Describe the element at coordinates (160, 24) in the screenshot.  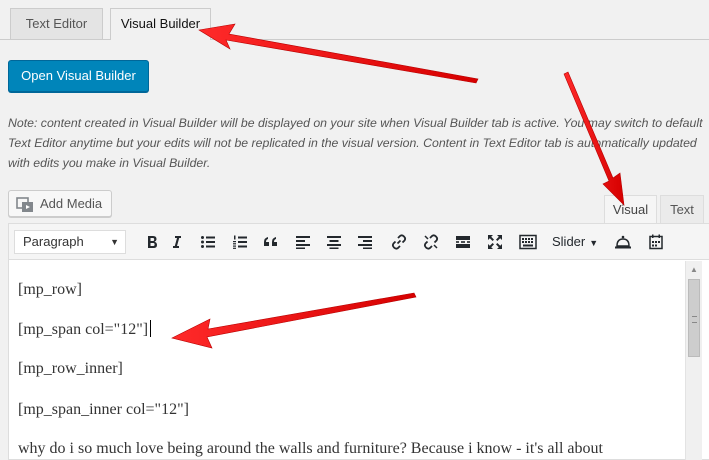
I see `tab-visual-builder: Visual Builder` at that location.